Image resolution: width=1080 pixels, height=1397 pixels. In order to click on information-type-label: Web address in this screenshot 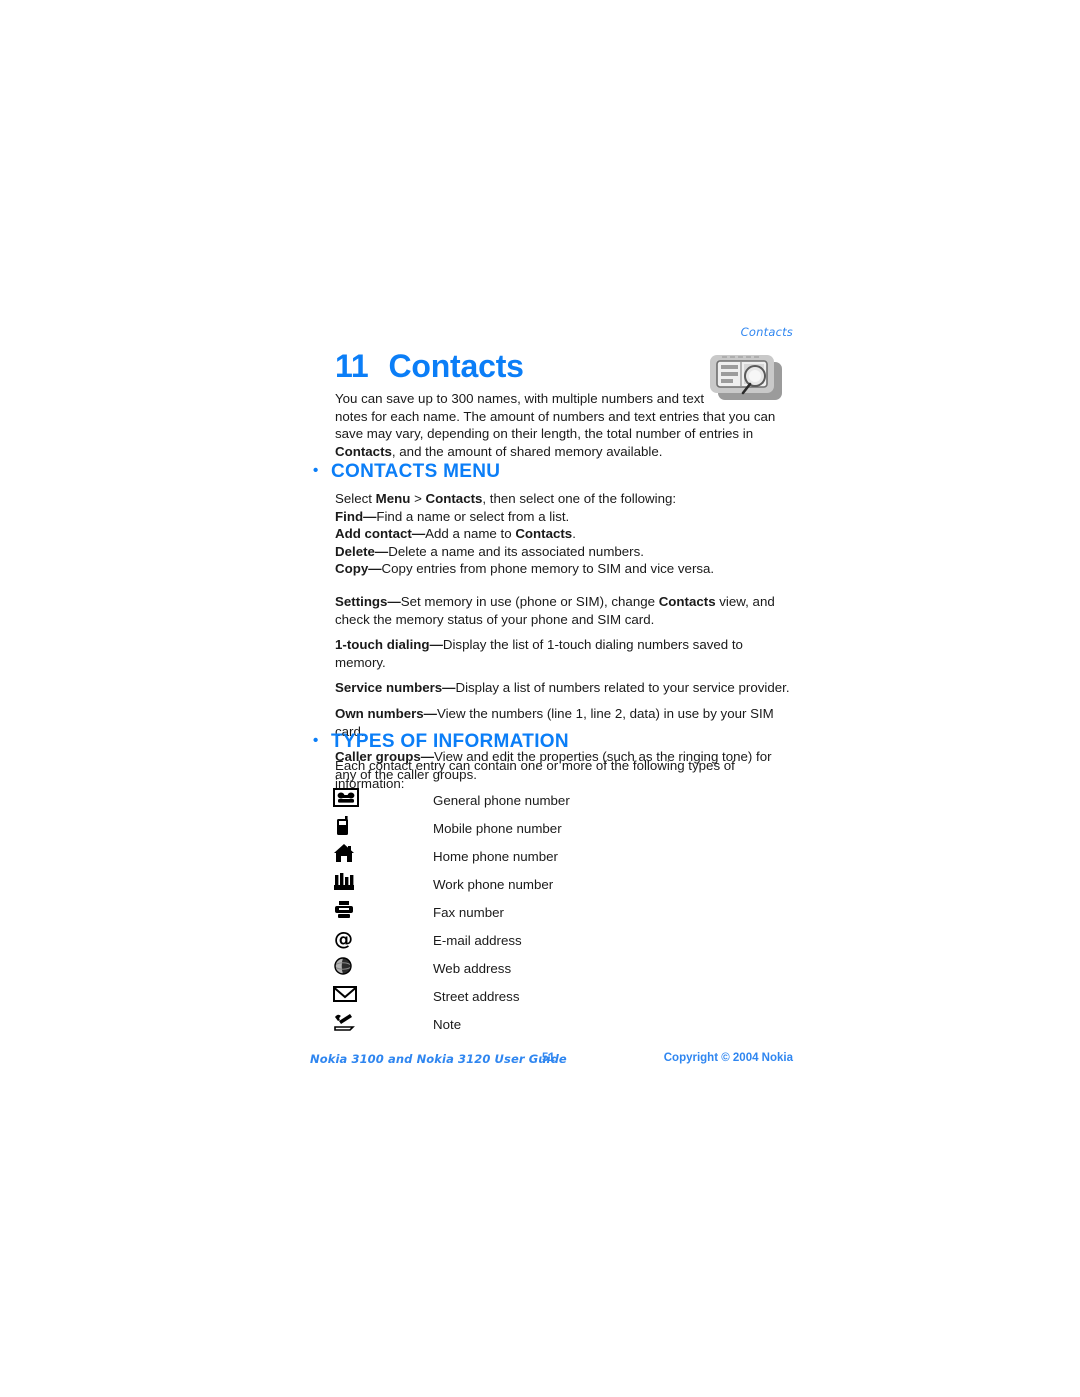, I will do `click(472, 968)`.